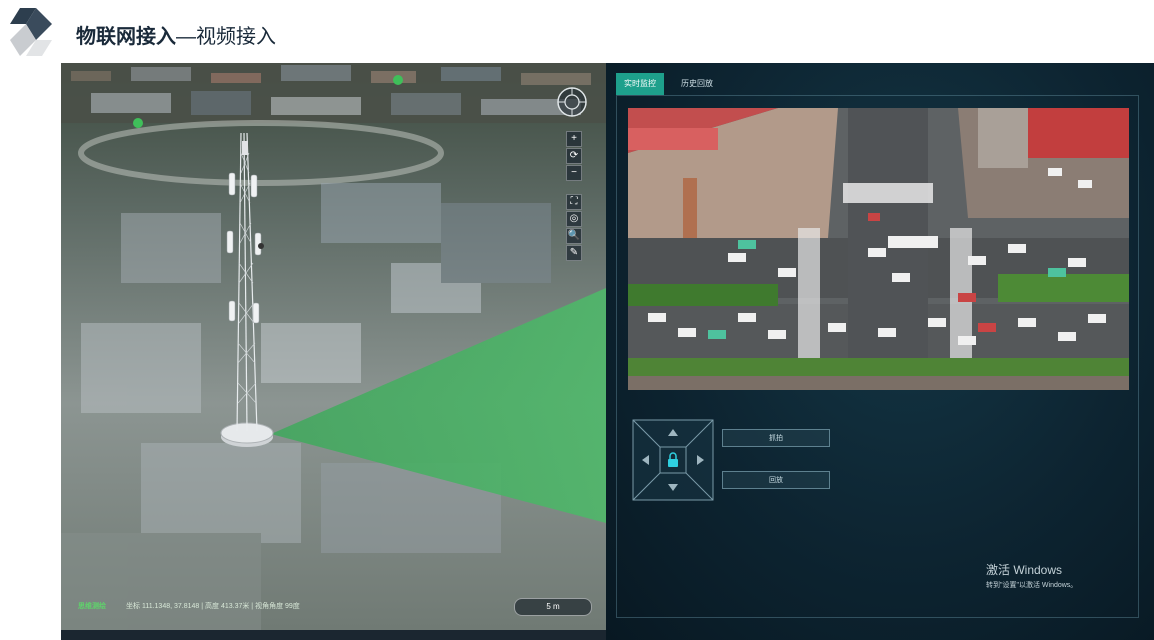  Describe the element at coordinates (776, 480) in the screenshot. I see `playback-button: 回放` at that location.